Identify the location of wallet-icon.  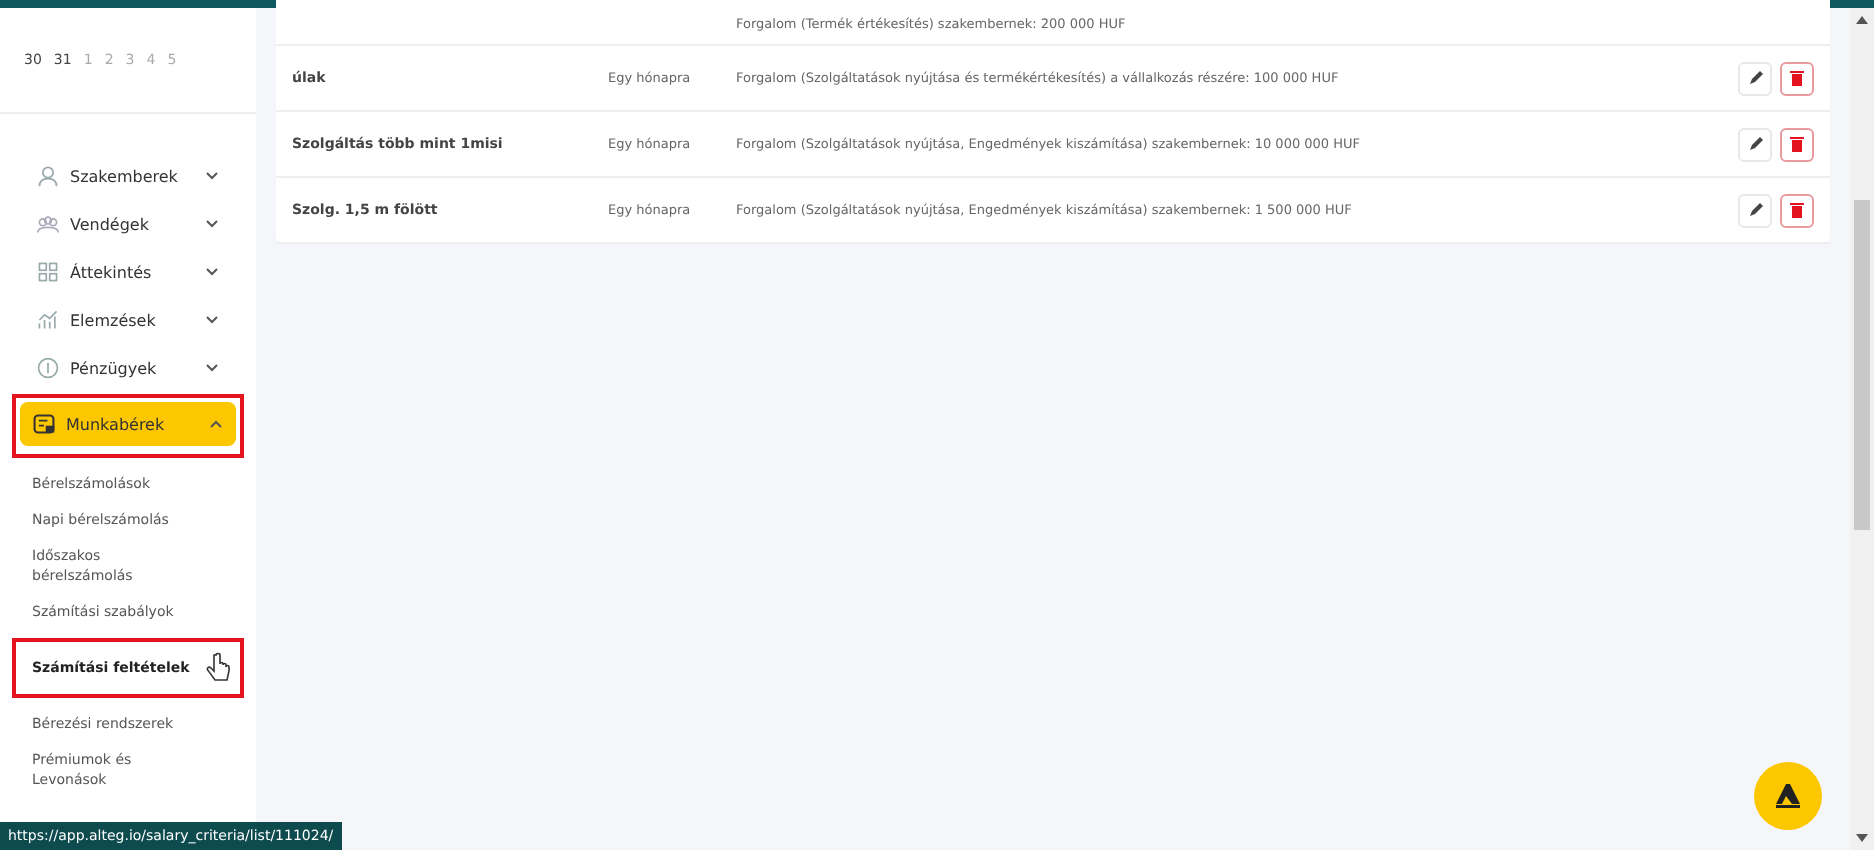
(44, 424).